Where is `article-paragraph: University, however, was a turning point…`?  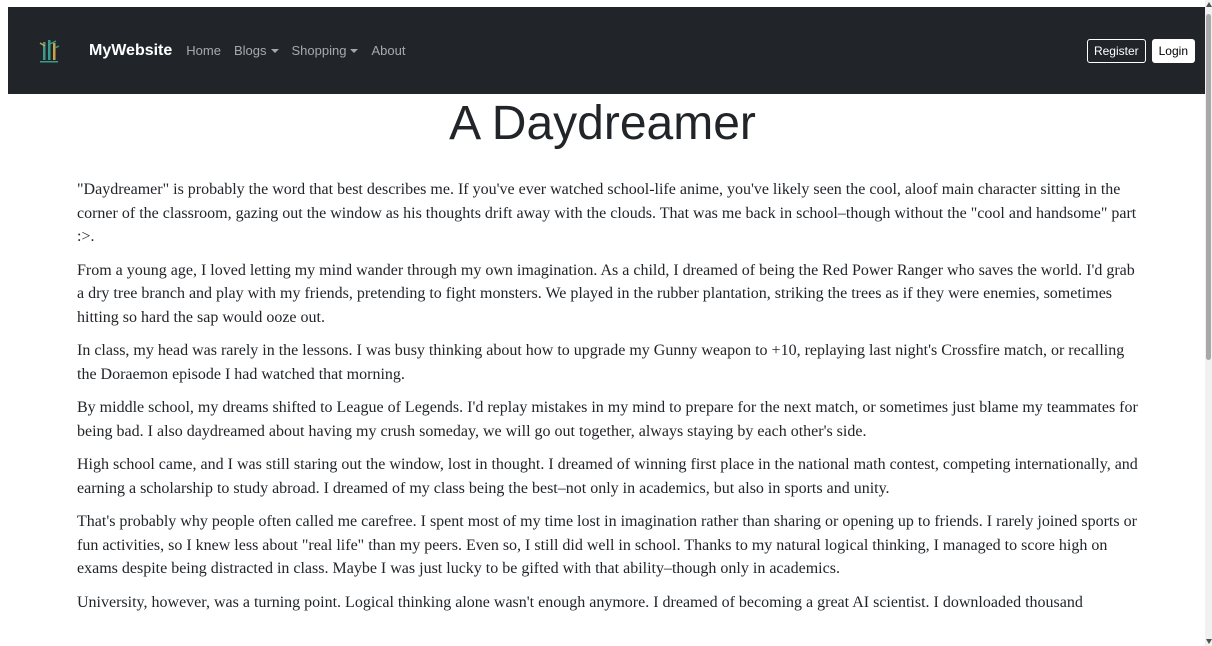 article-paragraph: University, however, was a turning point… is located at coordinates (580, 602).